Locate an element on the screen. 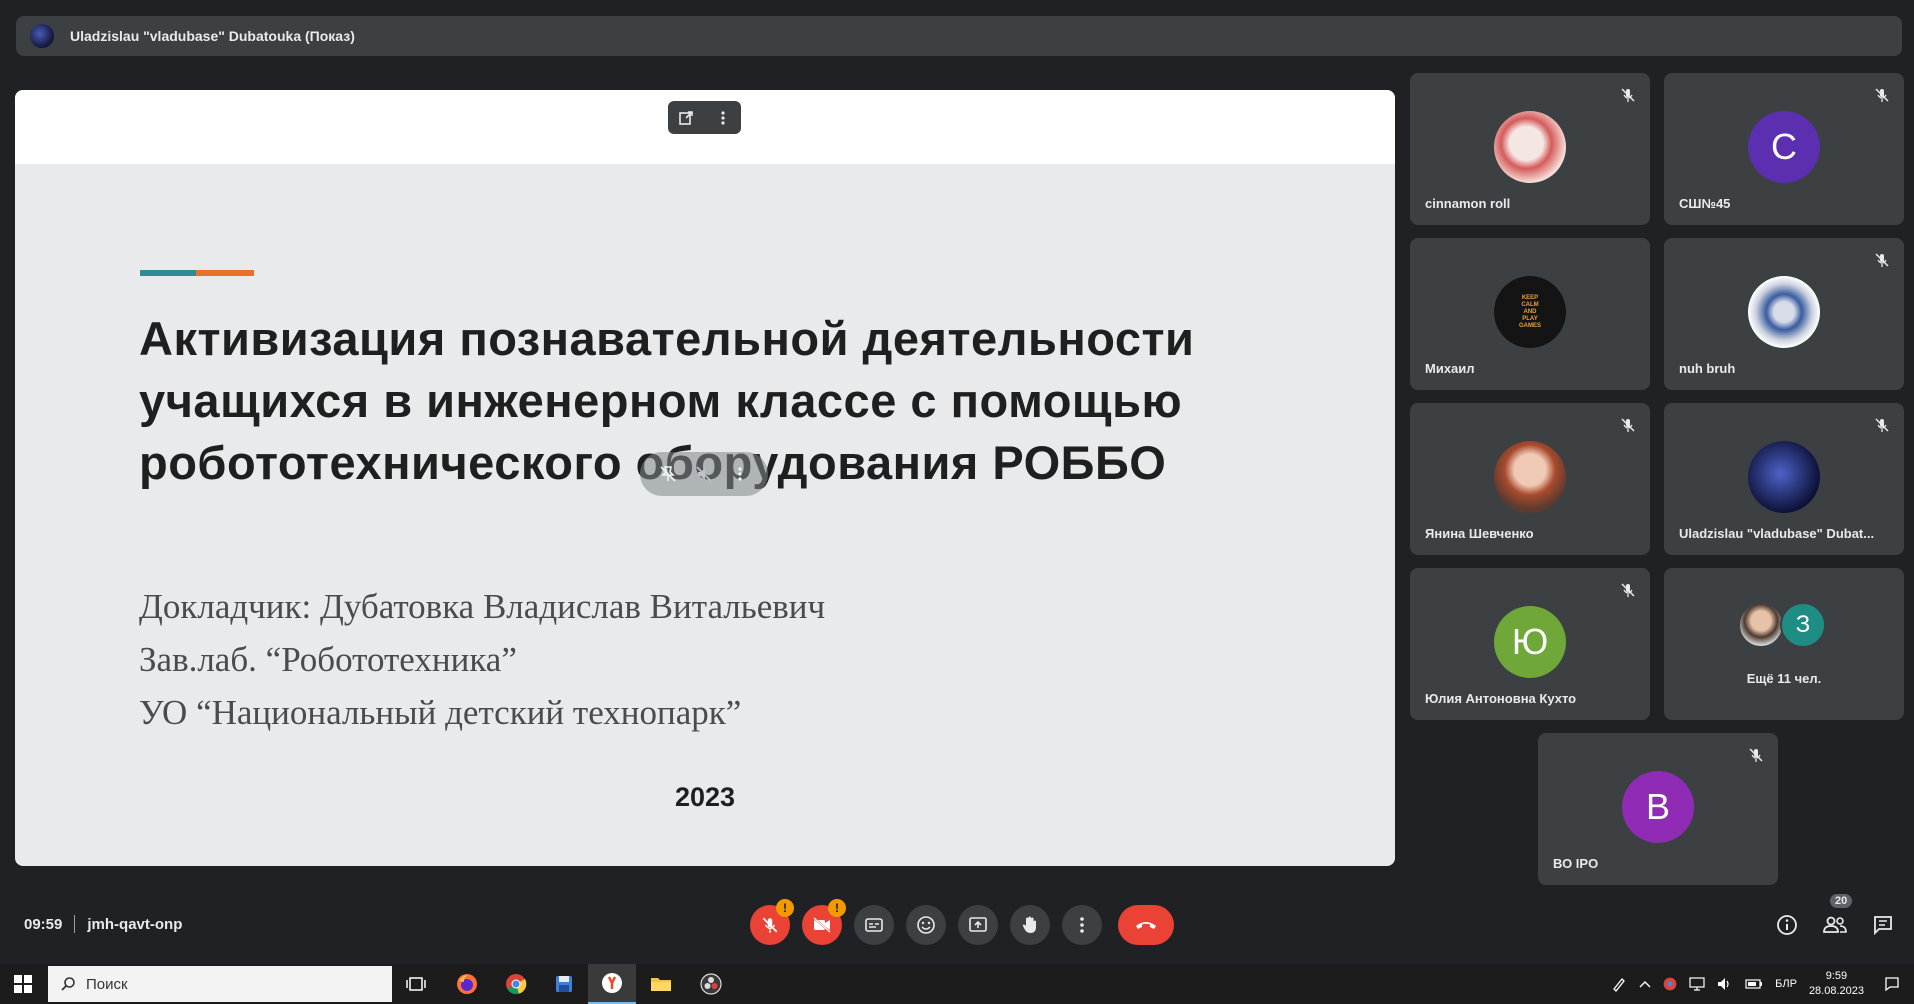 This screenshot has width=1914, height=1004. chat-button is located at coordinates (1883, 925).